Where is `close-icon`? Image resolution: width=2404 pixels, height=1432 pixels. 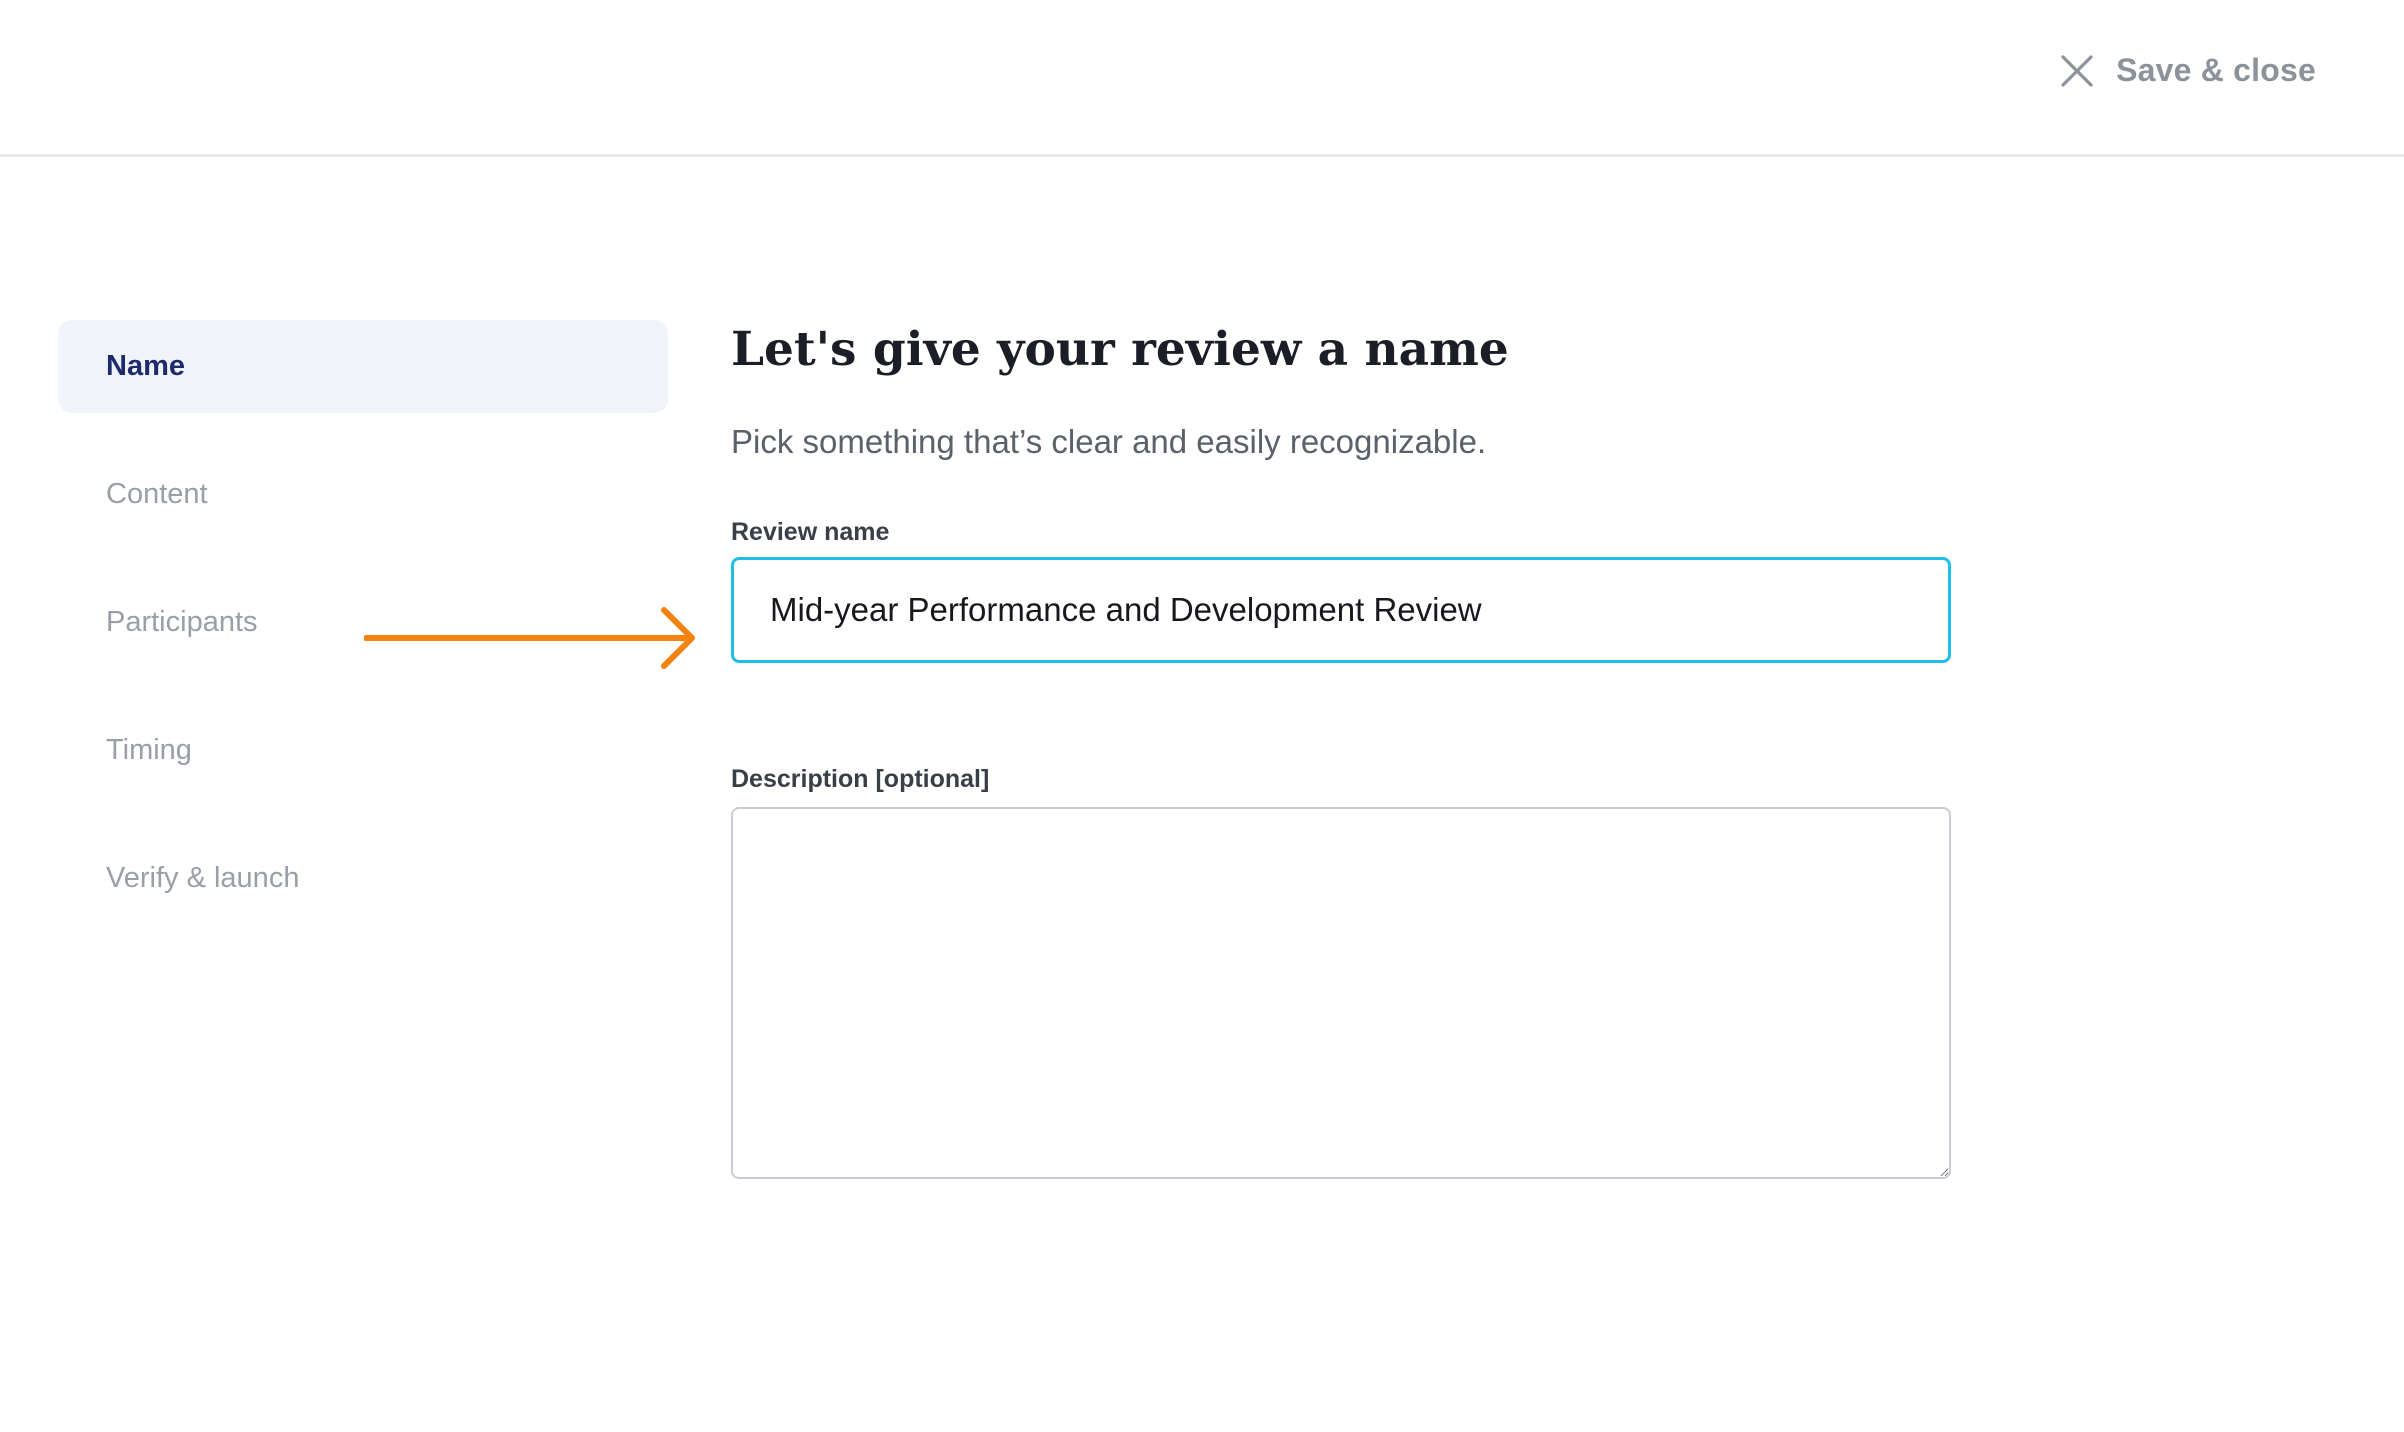
close-icon is located at coordinates (2077, 70).